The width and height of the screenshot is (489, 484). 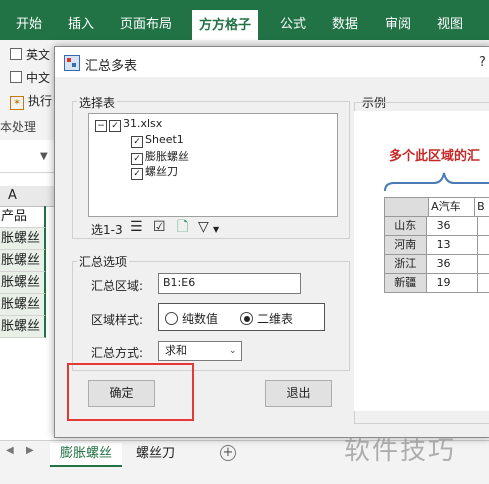 I want to click on example-cell: 19, so click(x=451, y=283).